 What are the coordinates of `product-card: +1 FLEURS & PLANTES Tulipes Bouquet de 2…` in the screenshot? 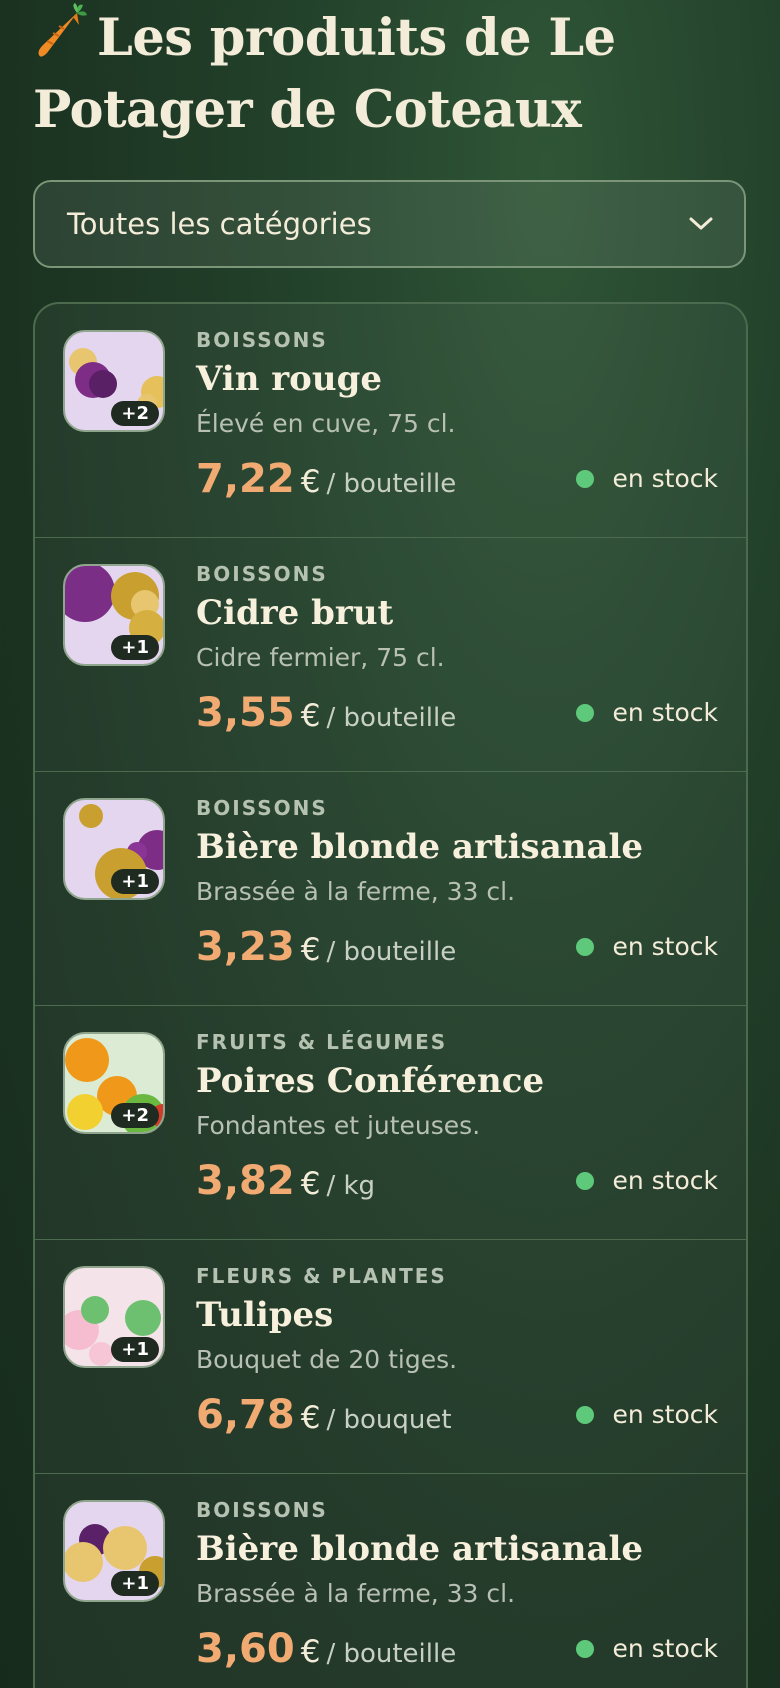 It's located at (390, 1357).